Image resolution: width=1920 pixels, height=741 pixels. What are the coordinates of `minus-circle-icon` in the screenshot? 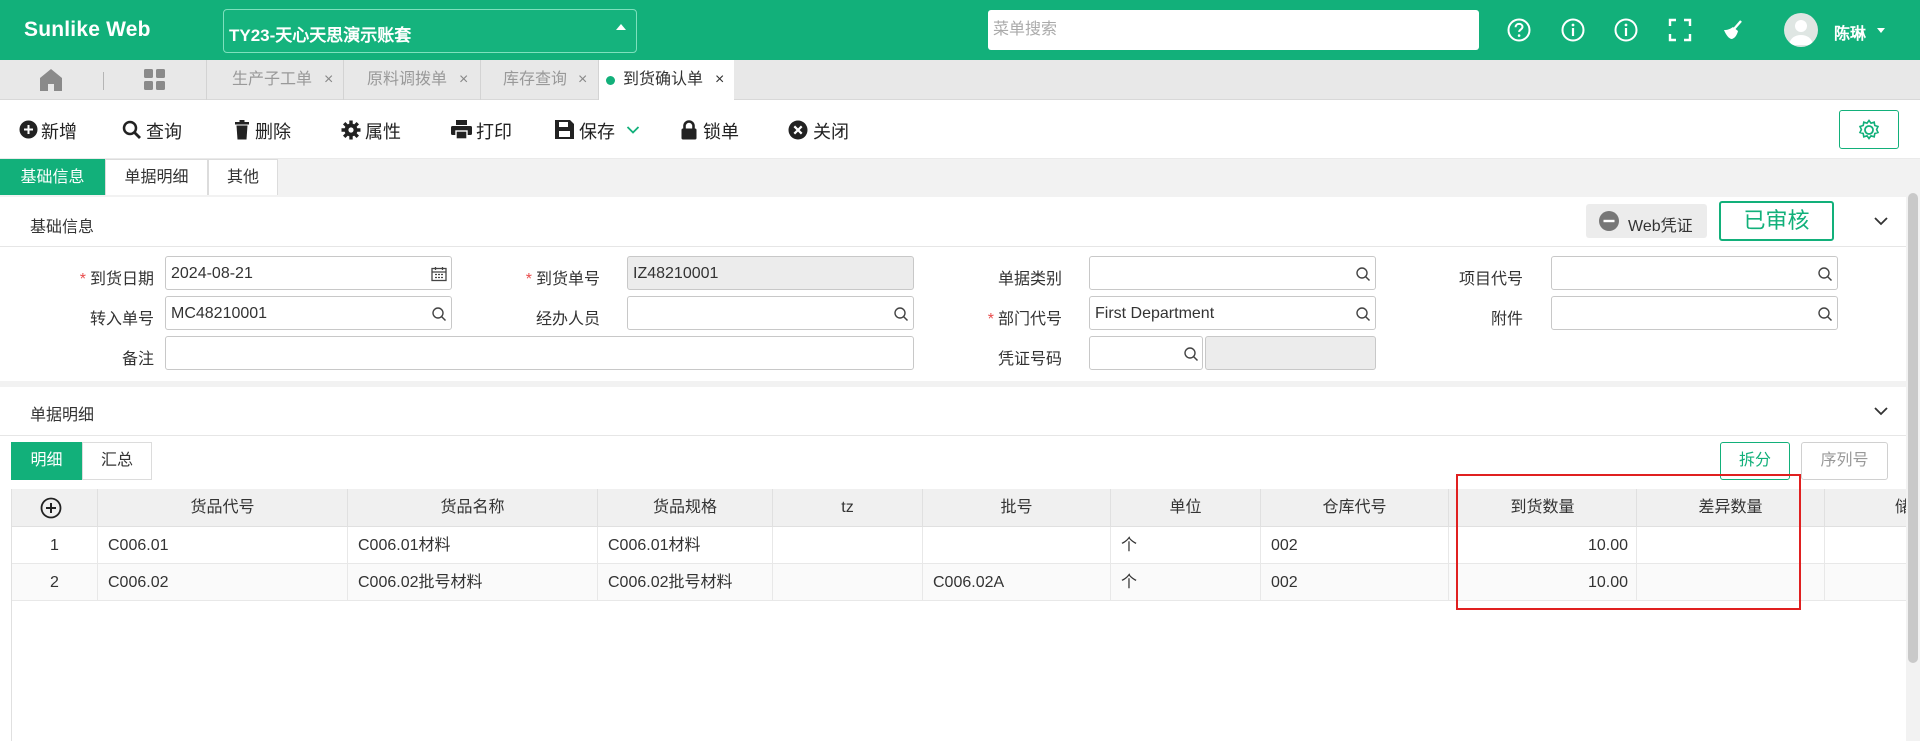 It's located at (1609, 221).